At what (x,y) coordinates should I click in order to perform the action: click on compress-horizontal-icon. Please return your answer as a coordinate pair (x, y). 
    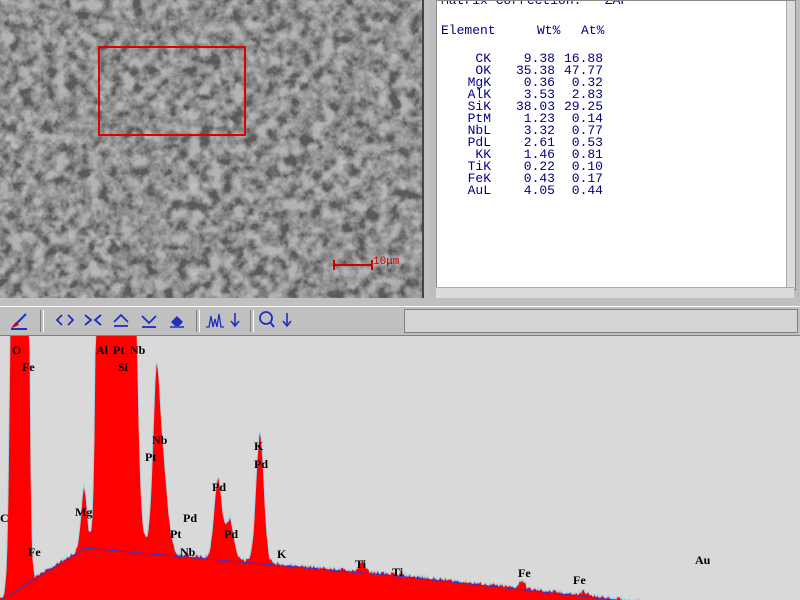
    Looking at the image, I should click on (93, 320).